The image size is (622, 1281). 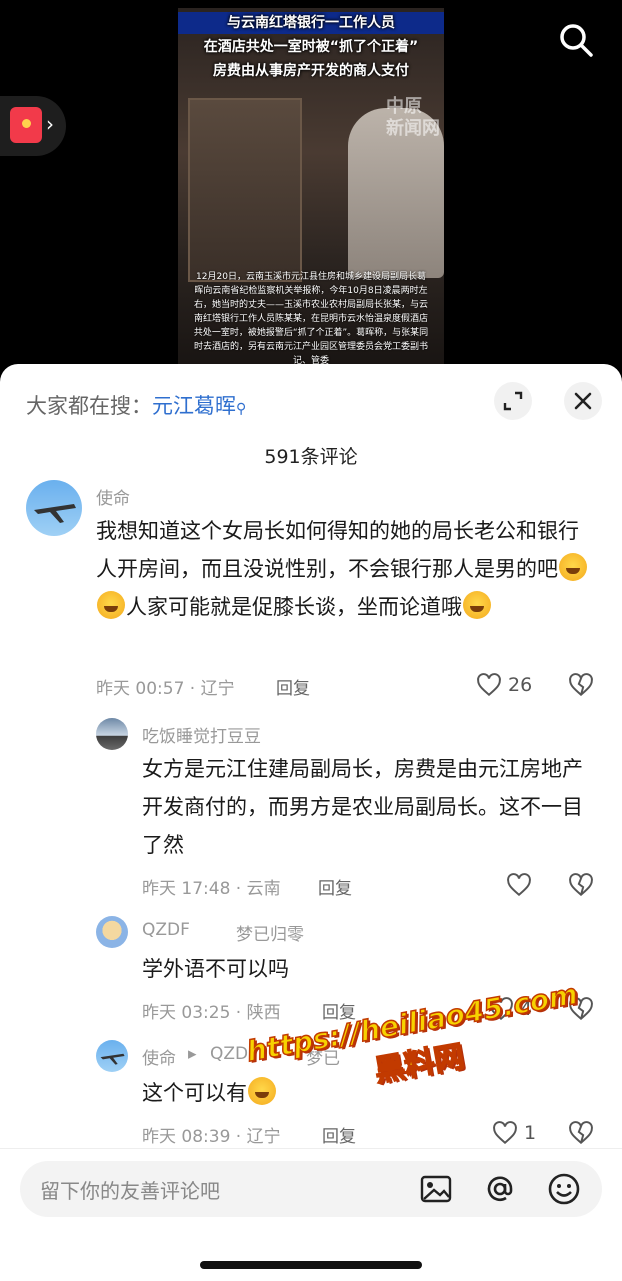 I want to click on comment-text: 学外语不可以吗, so click(x=215, y=969).